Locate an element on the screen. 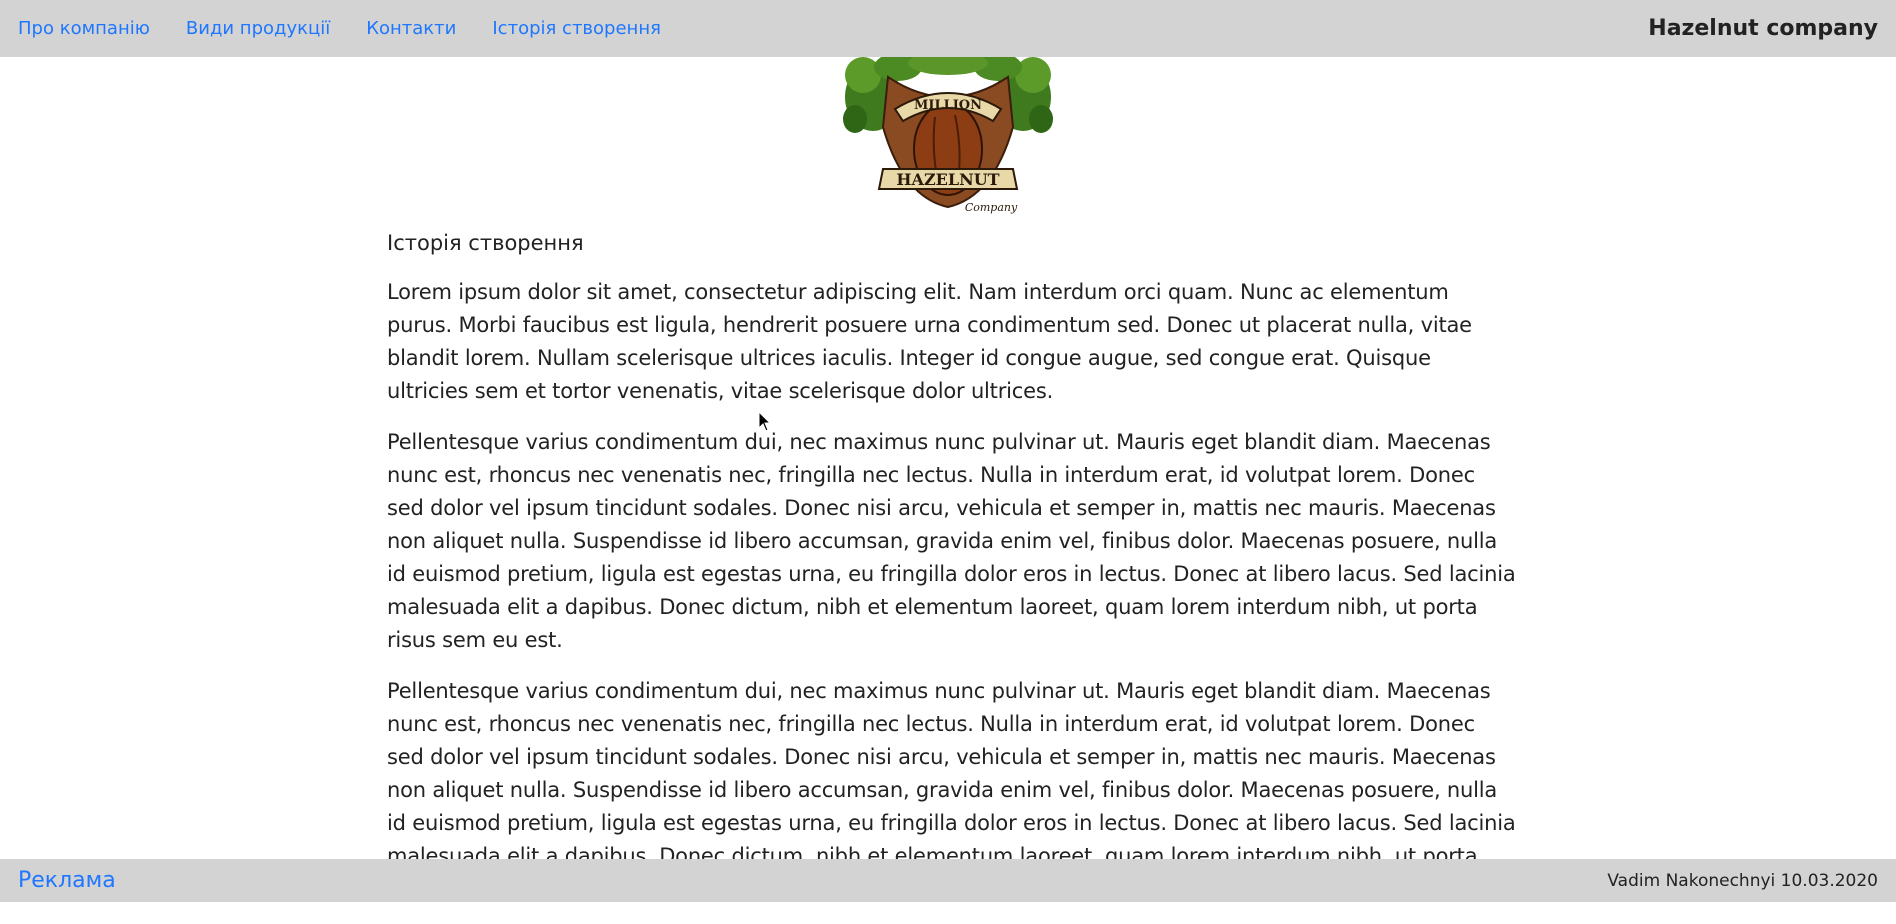  nav-link-about: Про компанію is located at coordinates (84, 28).